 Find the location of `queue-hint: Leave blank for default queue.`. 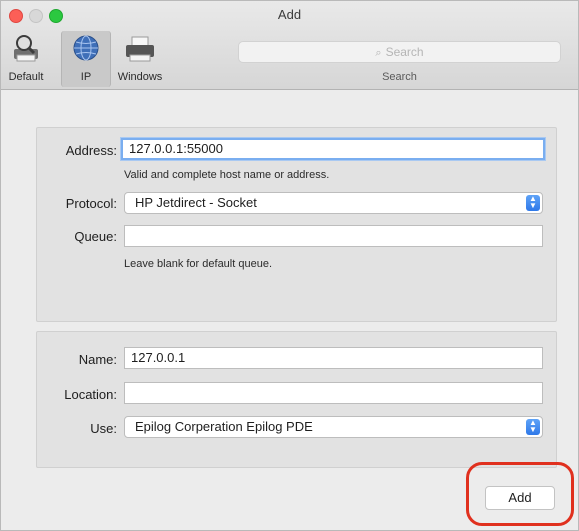

queue-hint: Leave blank for default queue. is located at coordinates (198, 264).